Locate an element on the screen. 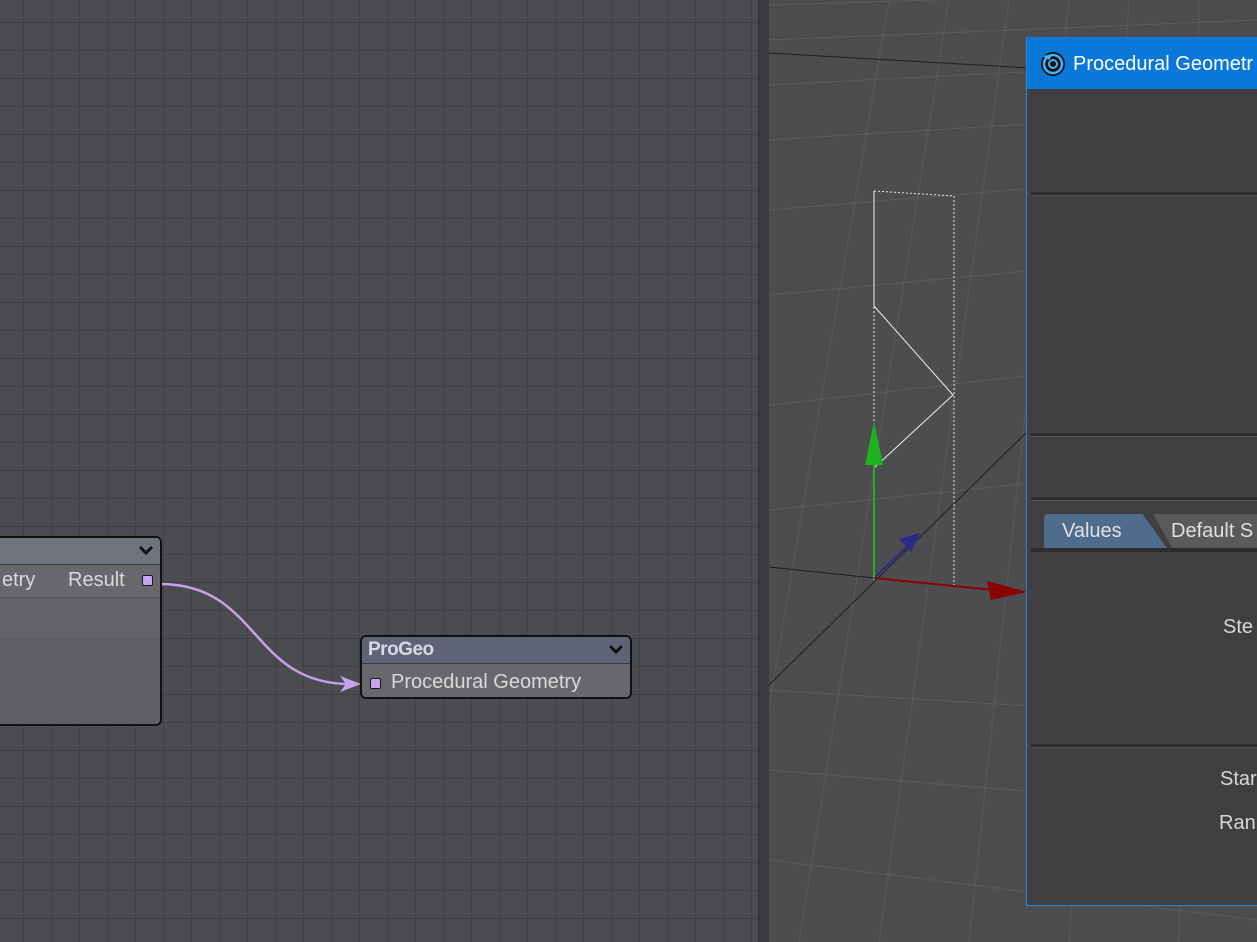 The image size is (1257, 942). range-label: Ran is located at coordinates (1237, 823).